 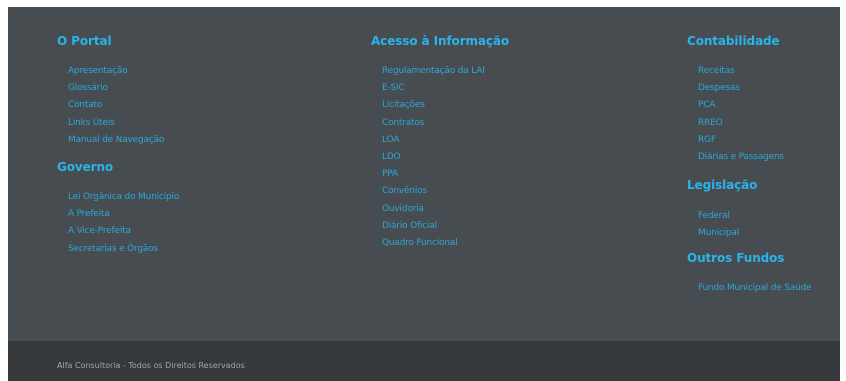 What do you see at coordinates (116, 84) in the screenshot?
I see `list-item: Glossário` at bounding box center [116, 84].